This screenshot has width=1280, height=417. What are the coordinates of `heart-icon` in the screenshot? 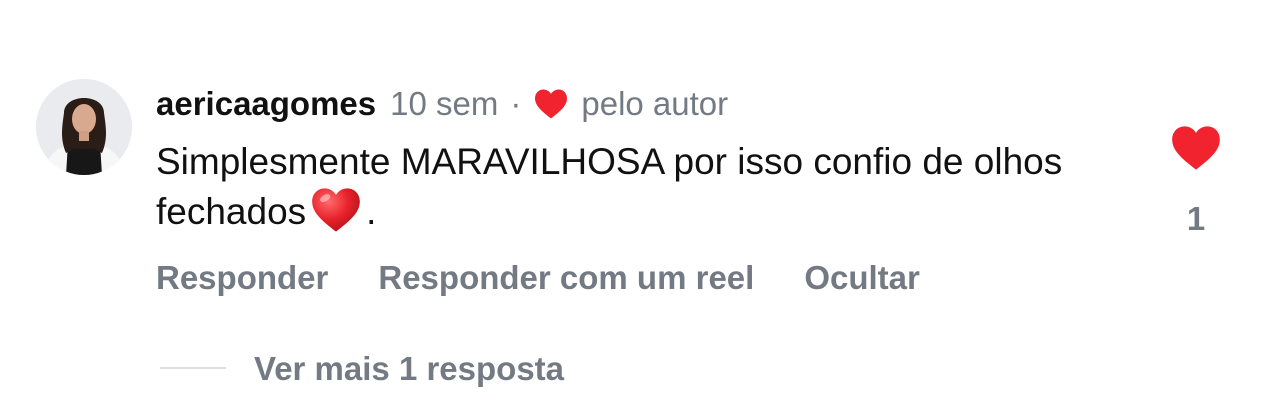 It's located at (551, 104).